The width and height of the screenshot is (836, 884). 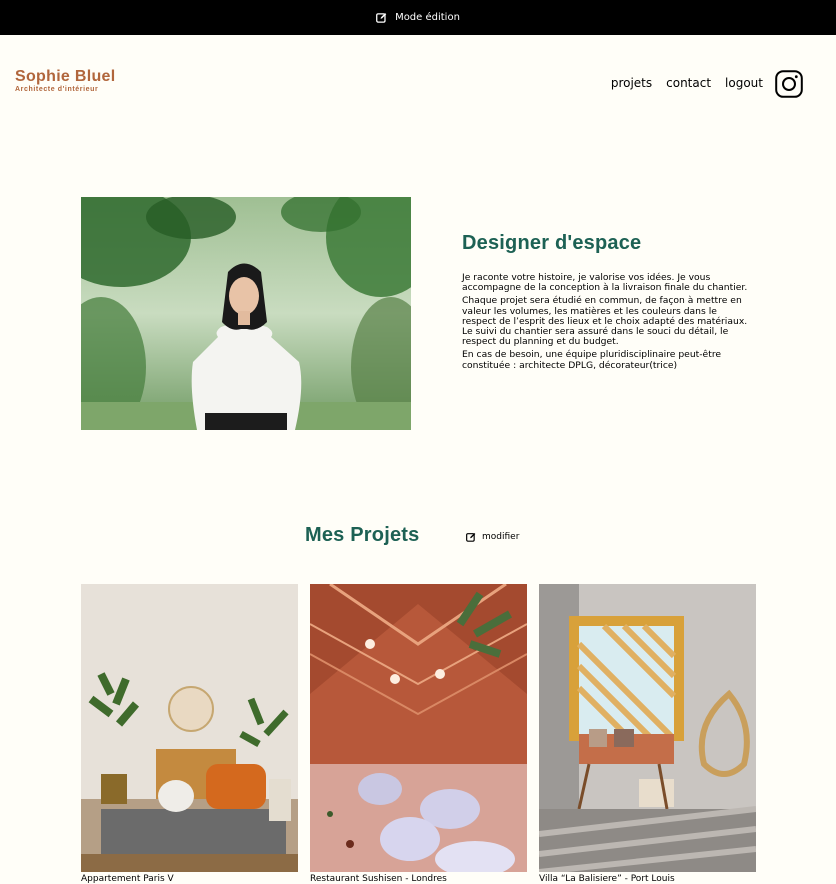 I want to click on project-card: Appartement Paris V, so click(x=189, y=734).